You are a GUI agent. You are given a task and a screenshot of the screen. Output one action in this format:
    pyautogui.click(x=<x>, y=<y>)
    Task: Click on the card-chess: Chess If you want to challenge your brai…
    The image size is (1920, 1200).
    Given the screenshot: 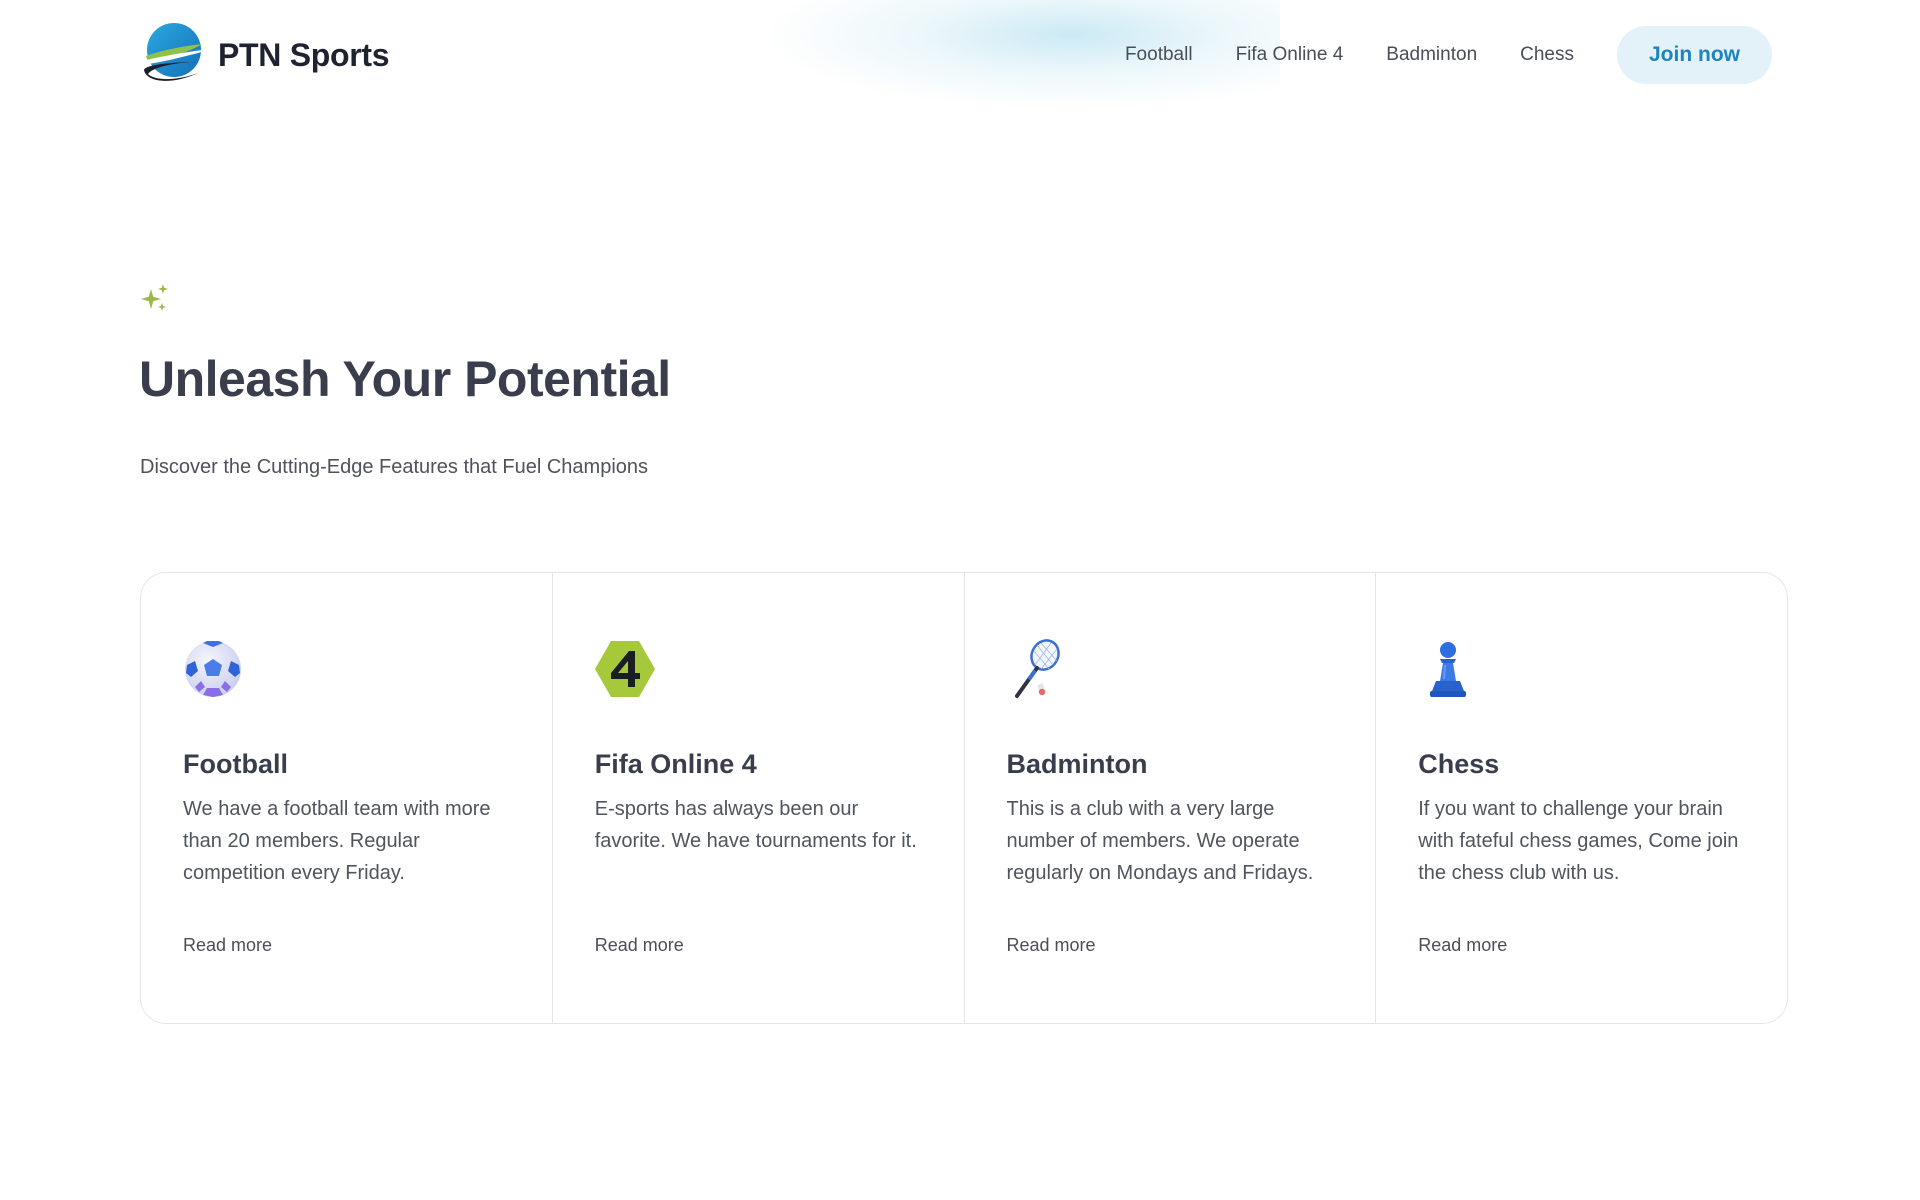 What is the action you would take?
    pyautogui.click(x=1581, y=798)
    